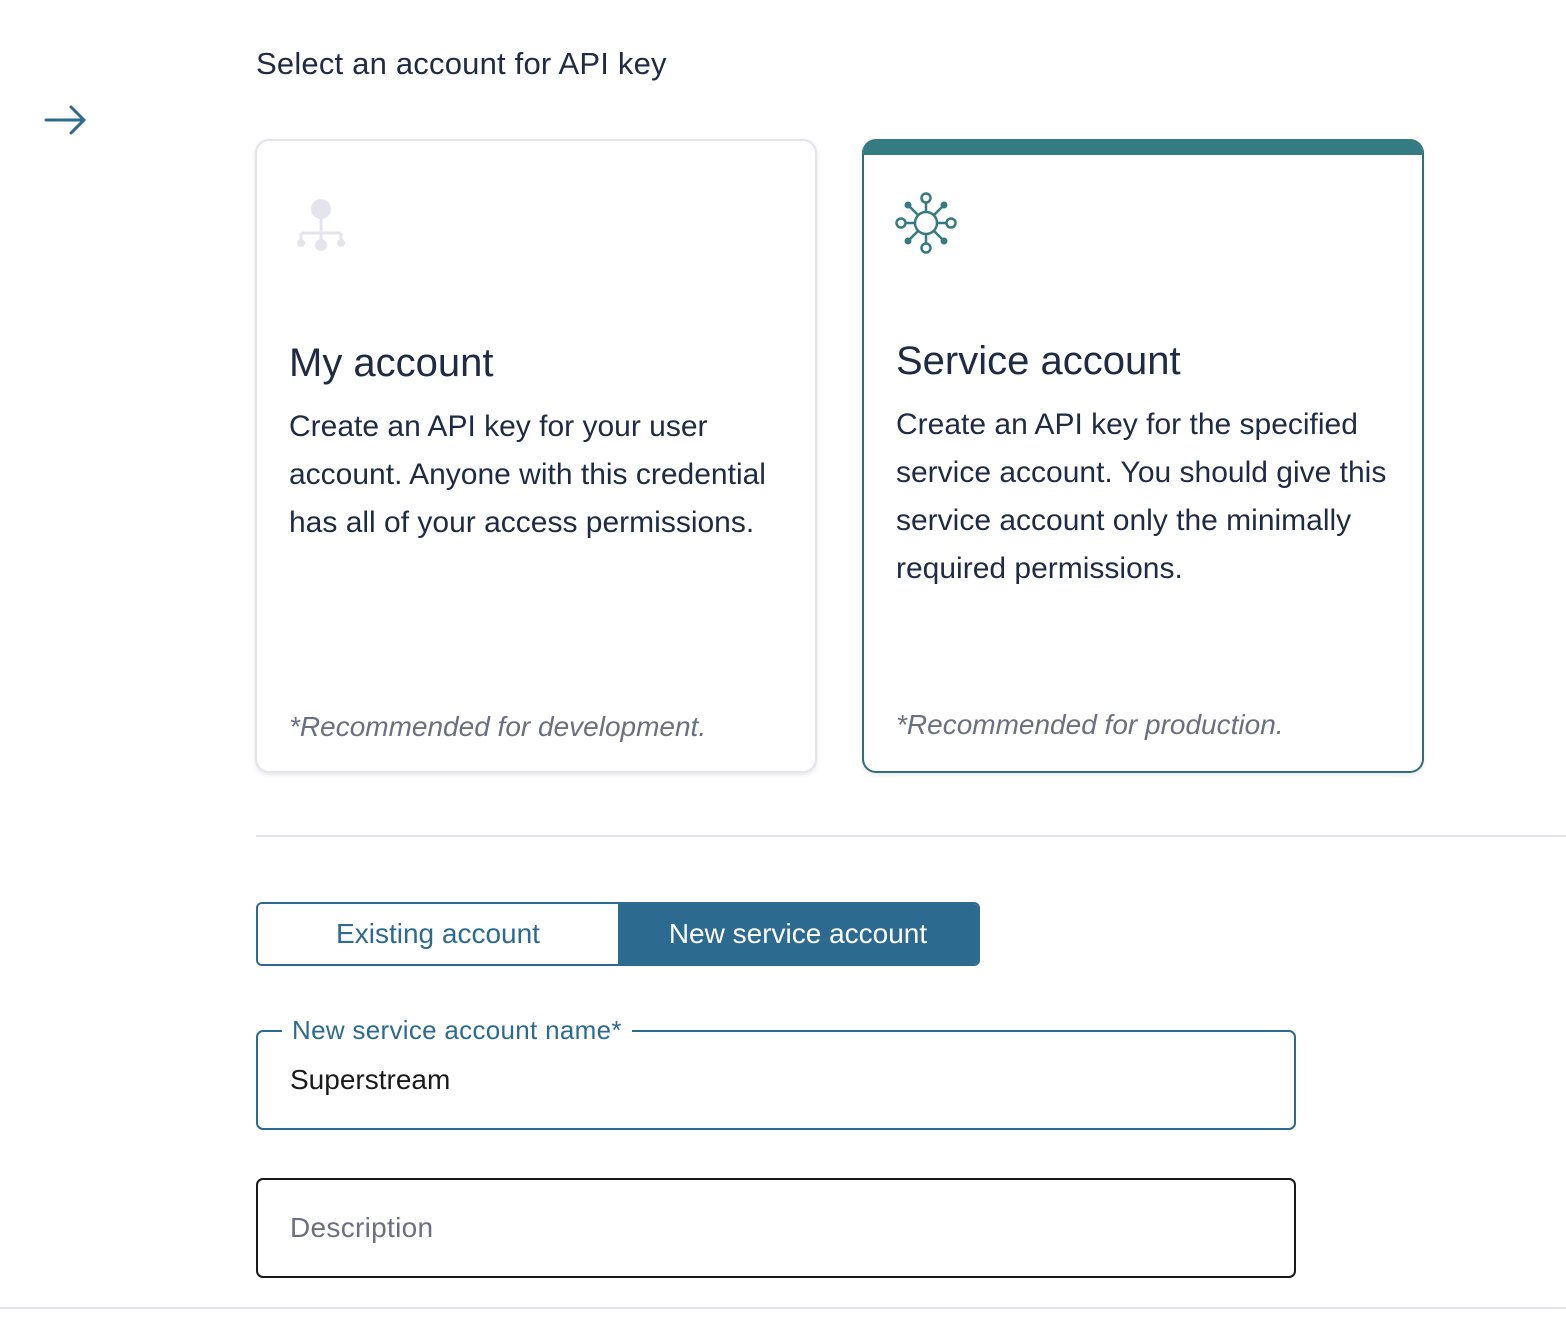 Image resolution: width=1566 pixels, height=1328 pixels. Describe the element at coordinates (1038, 361) in the screenshot. I see `service-account-title: Service account` at that location.